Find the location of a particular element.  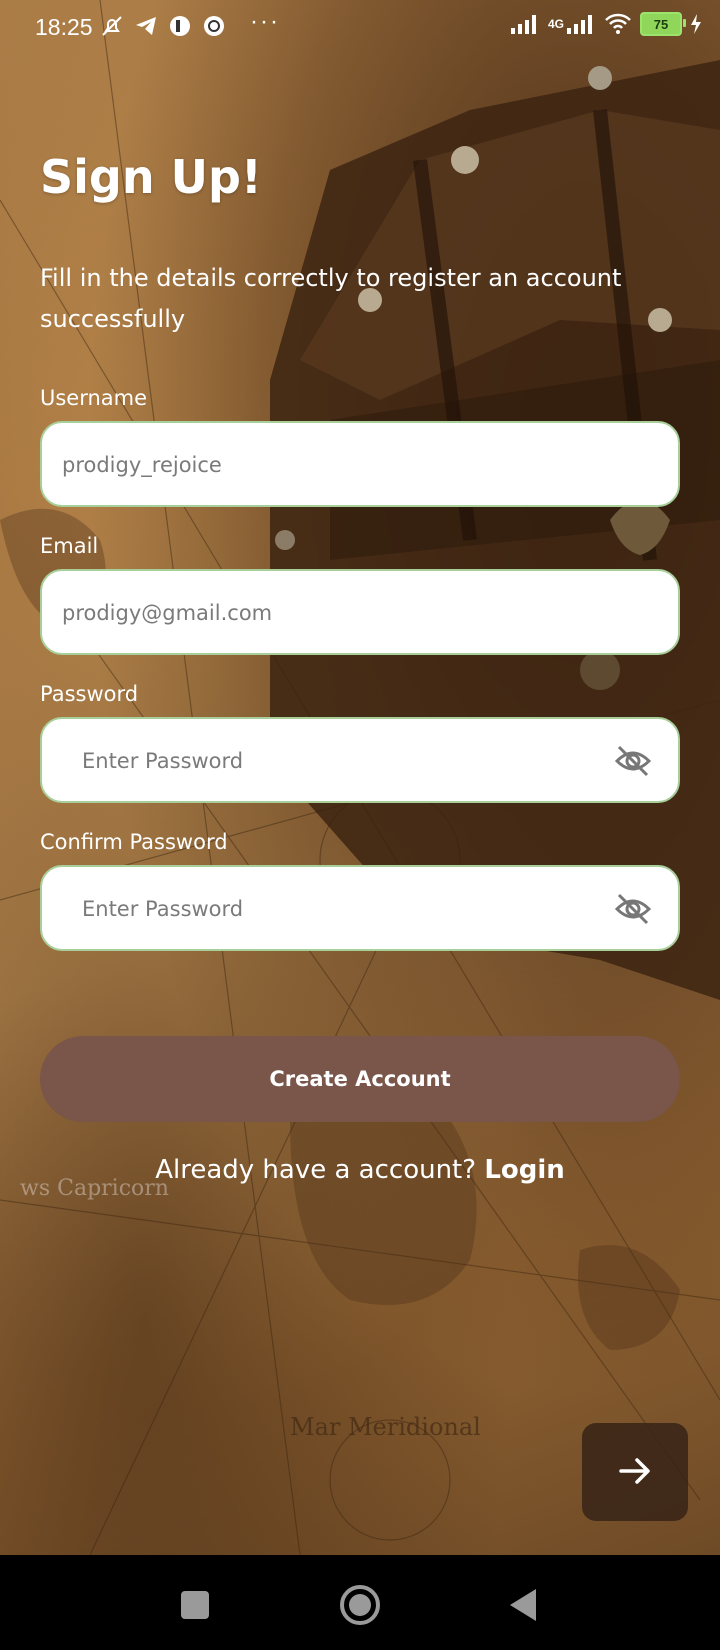

username-label: Username is located at coordinates (94, 398).